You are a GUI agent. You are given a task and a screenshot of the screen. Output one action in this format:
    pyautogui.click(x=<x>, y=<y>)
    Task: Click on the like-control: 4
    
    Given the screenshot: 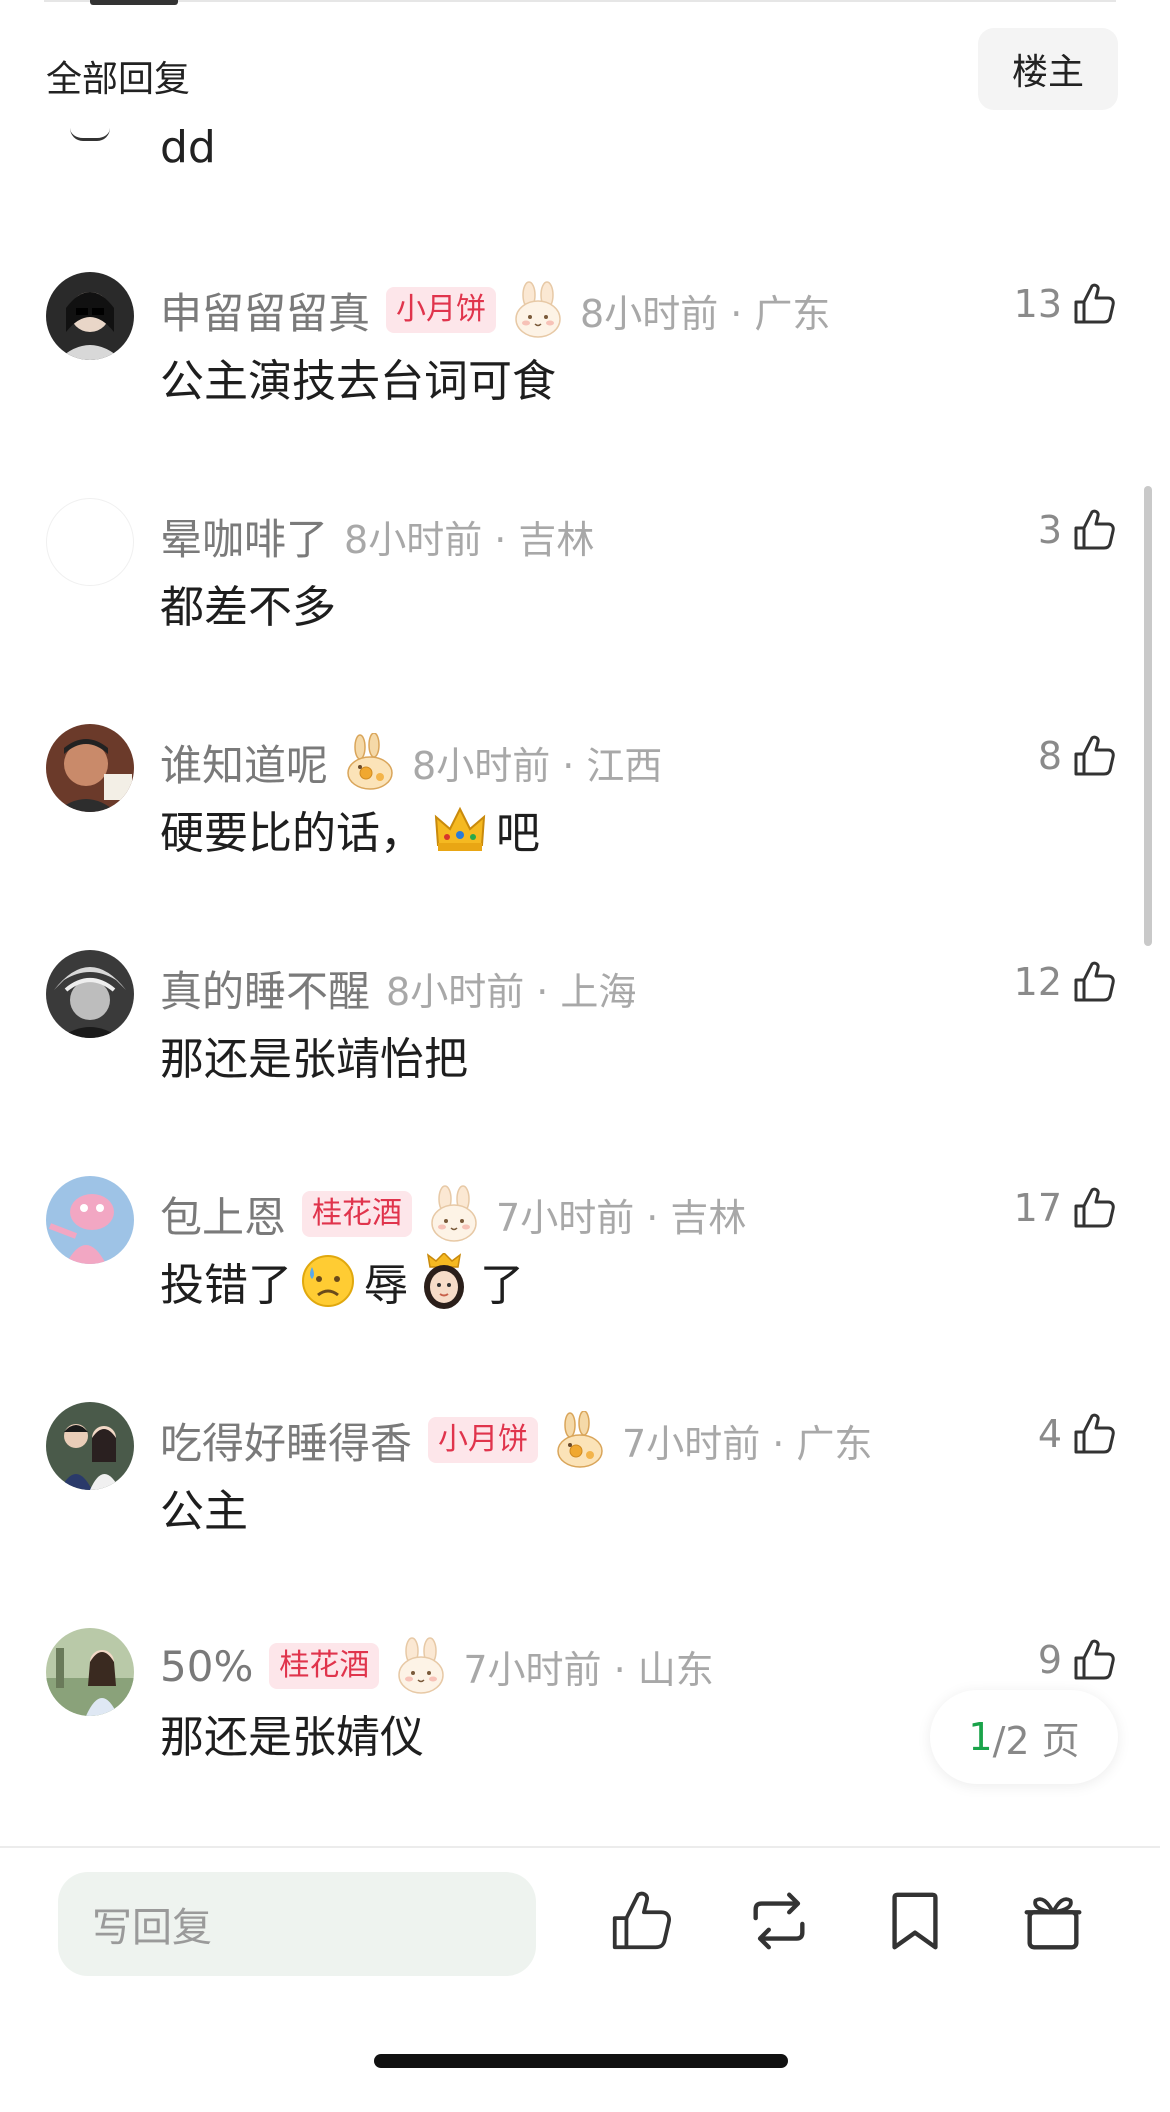 What is the action you would take?
    pyautogui.click(x=1078, y=1434)
    